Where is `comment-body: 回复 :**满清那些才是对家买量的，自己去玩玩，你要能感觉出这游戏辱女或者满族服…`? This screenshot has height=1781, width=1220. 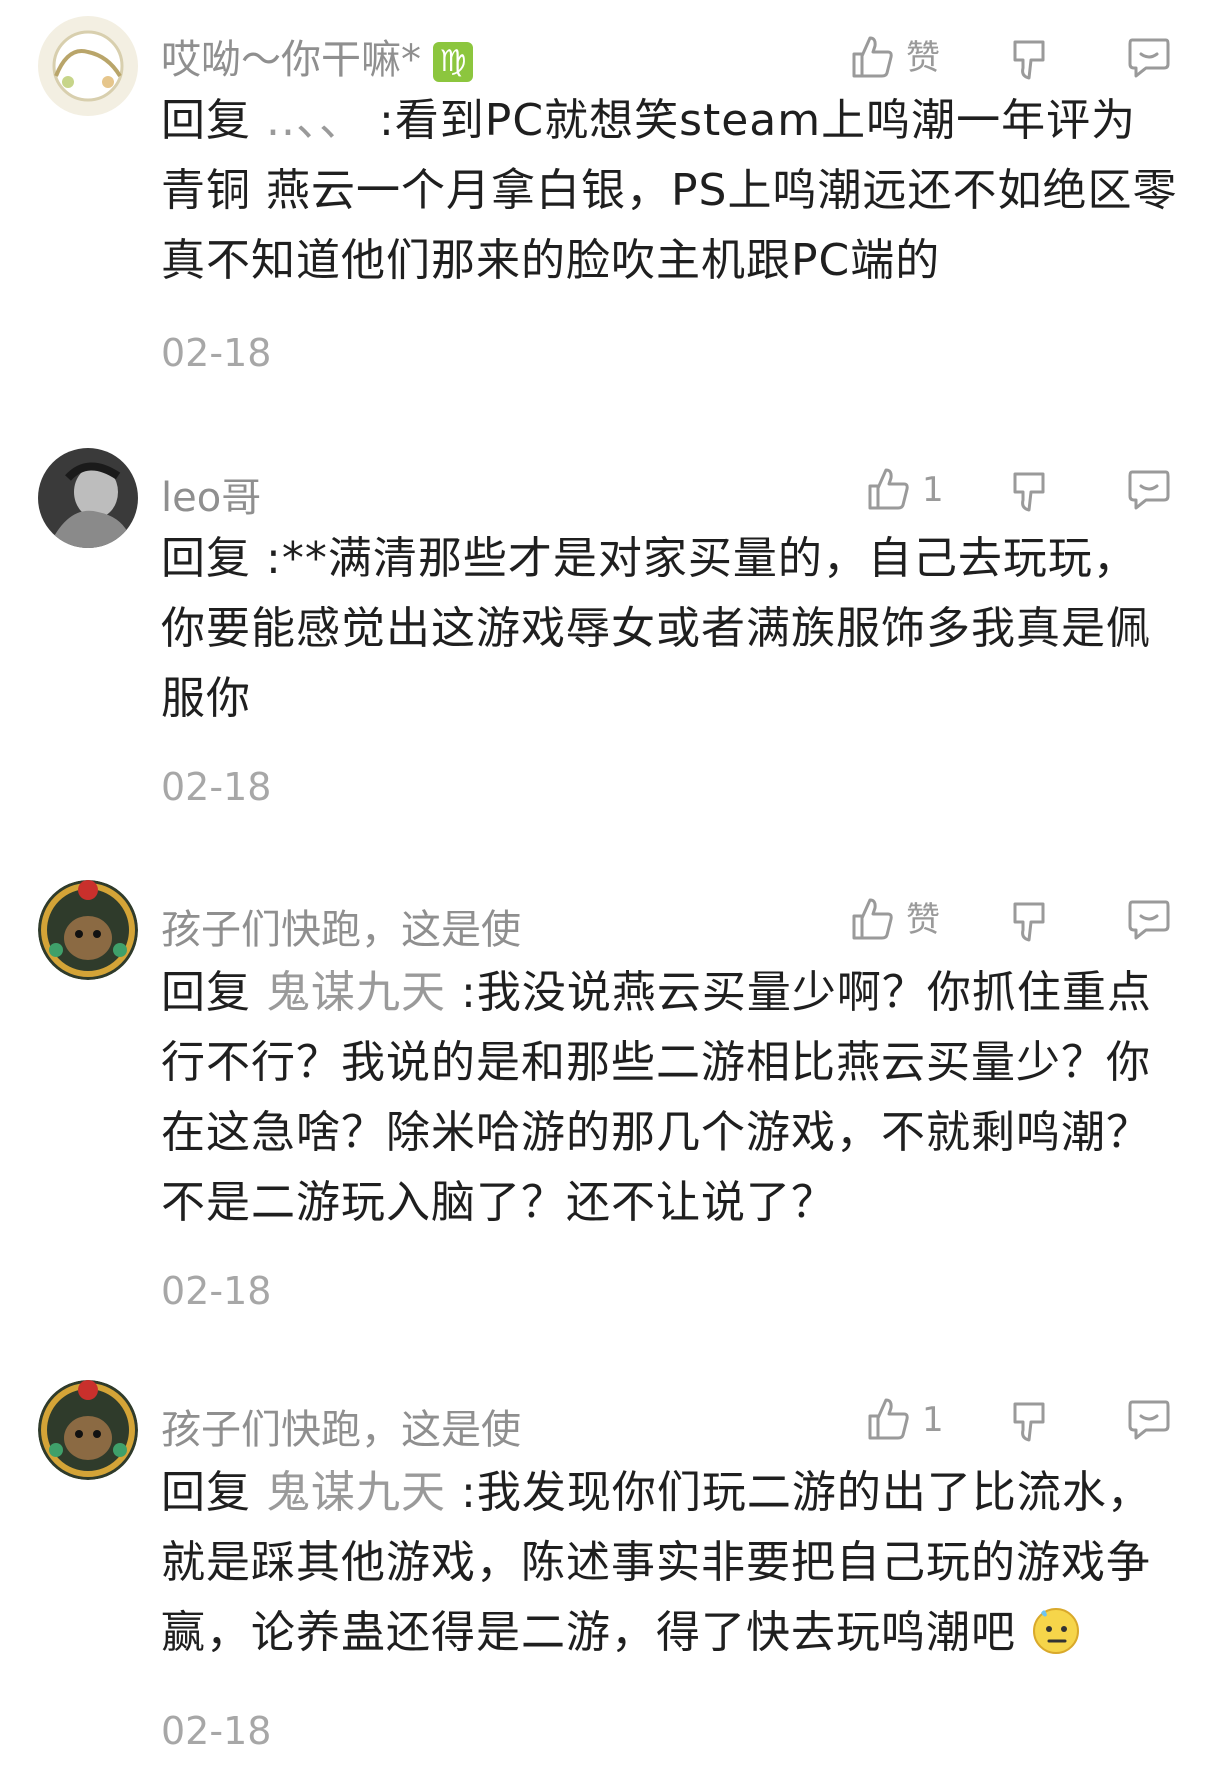 comment-body: 回复 :**满清那些才是对家买量的，自己去玩玩，你要能感觉出这游戏辱女或者满族服… is located at coordinates (671, 629).